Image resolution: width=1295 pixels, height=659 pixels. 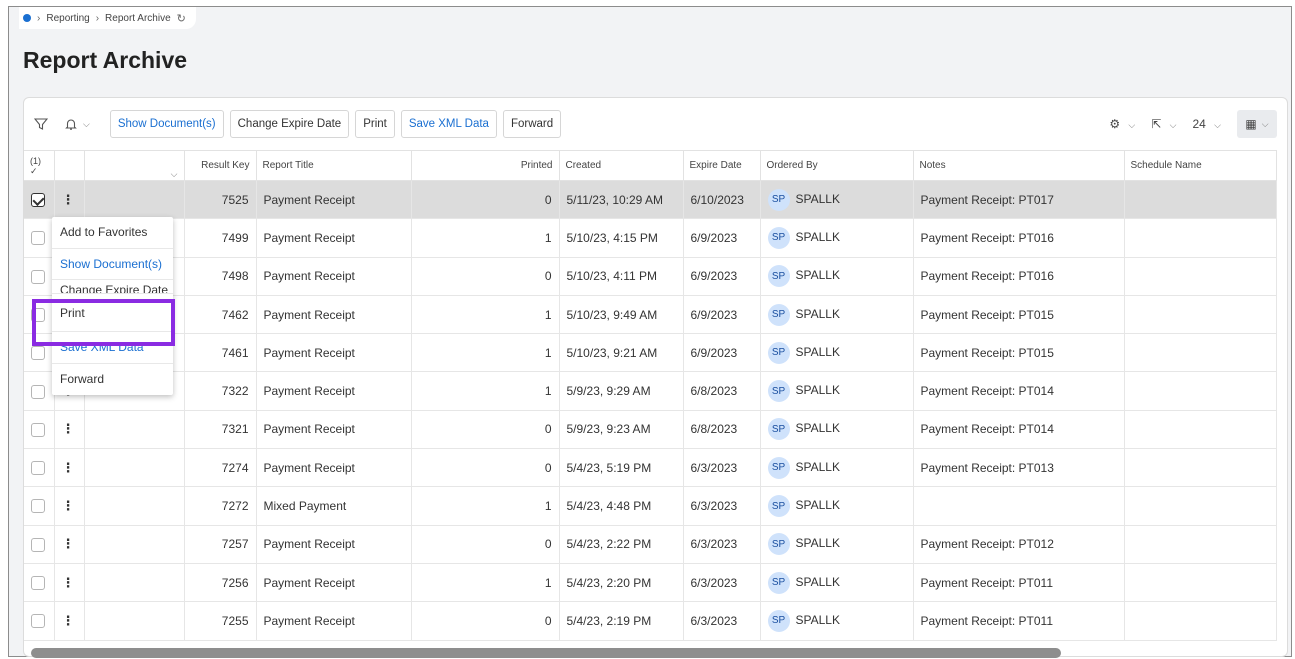 What do you see at coordinates (532, 124) in the screenshot?
I see `forward-button: Forward` at bounding box center [532, 124].